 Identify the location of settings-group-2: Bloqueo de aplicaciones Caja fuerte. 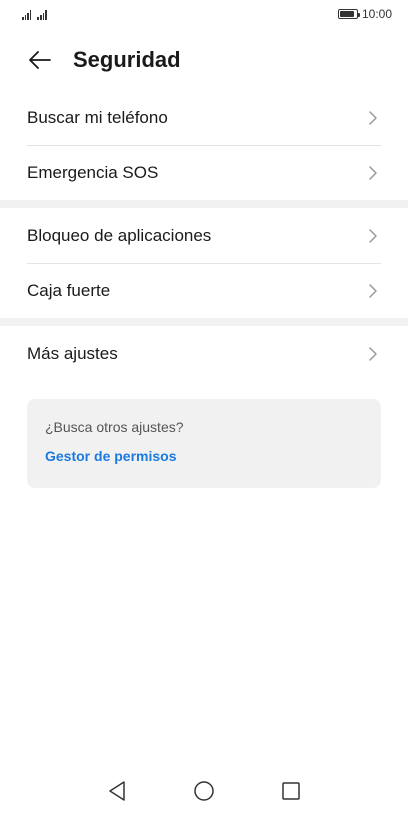
(204, 263).